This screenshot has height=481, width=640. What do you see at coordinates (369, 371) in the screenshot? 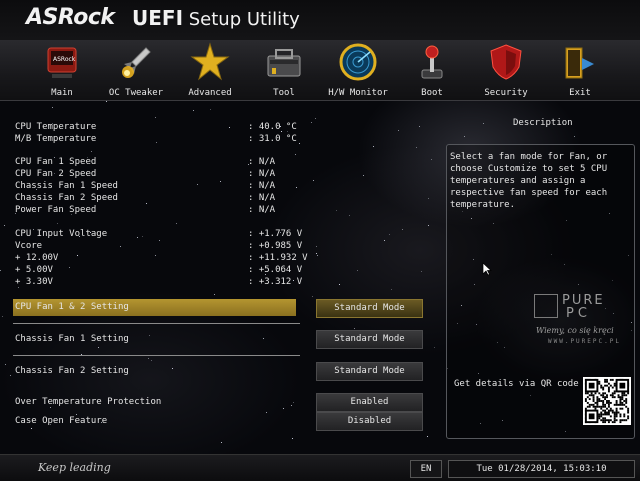
I see `chassis-fan-2-setting-button: Standard Mode` at bounding box center [369, 371].